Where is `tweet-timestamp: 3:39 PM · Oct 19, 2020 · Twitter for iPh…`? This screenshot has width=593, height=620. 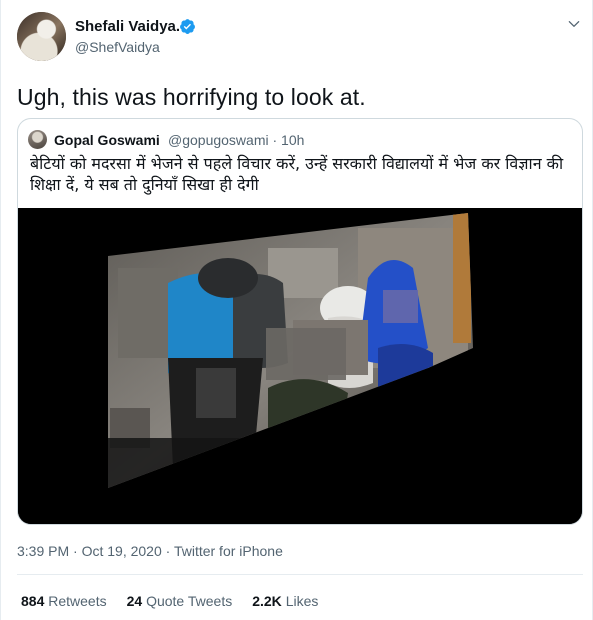 tweet-timestamp: 3:39 PM · Oct 19, 2020 · Twitter for iPh… is located at coordinates (150, 551).